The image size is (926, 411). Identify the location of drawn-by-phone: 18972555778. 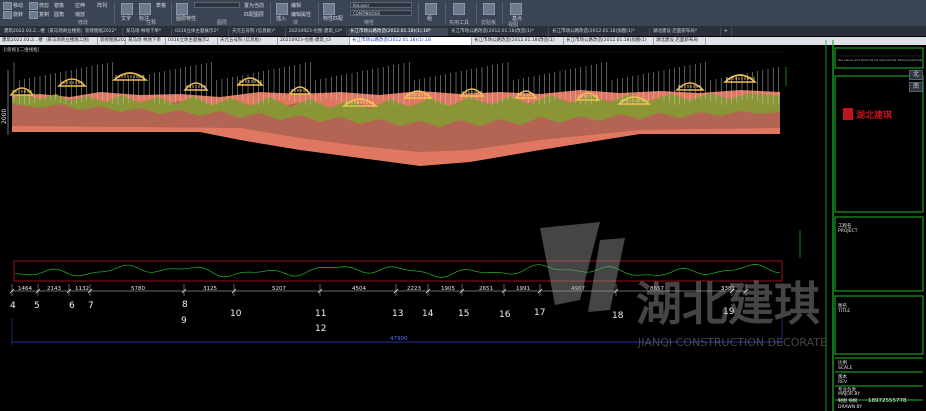
(887, 401).